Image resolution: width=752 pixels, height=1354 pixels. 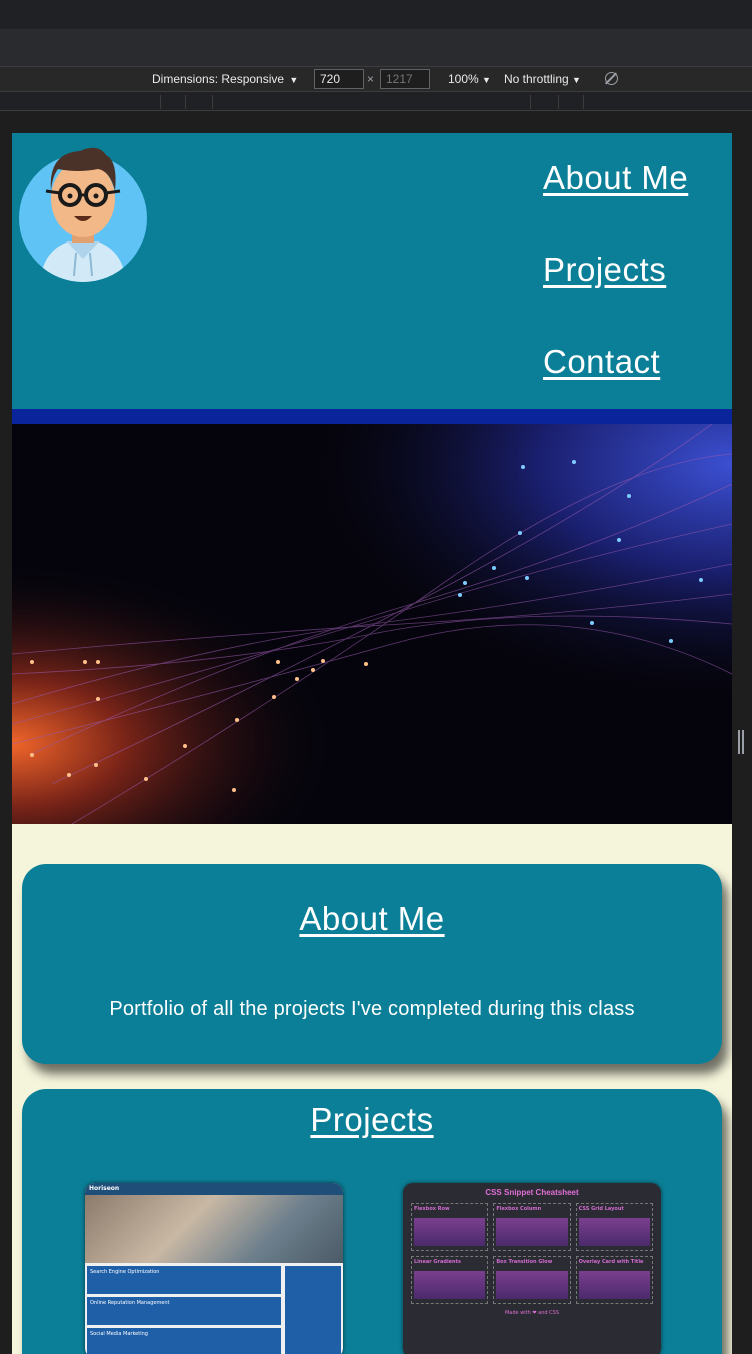 I want to click on nav-link-projects: Projects, so click(x=615, y=297).